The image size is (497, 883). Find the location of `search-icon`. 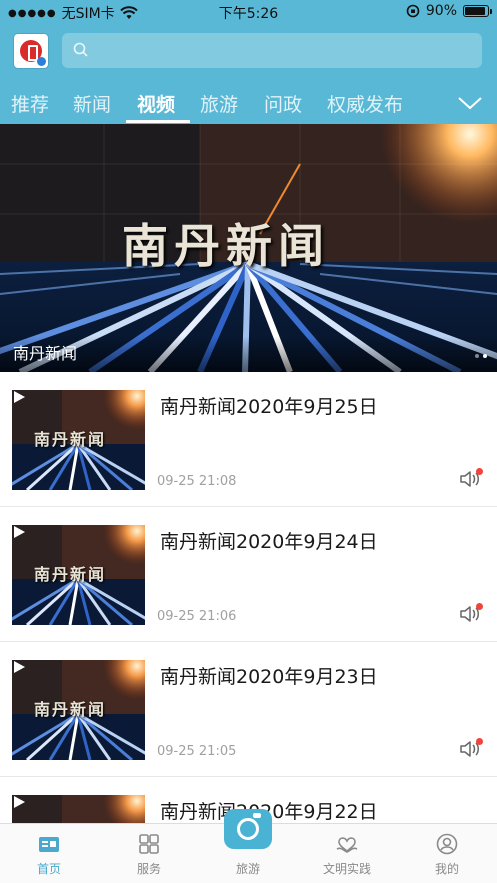

search-icon is located at coordinates (80, 49).